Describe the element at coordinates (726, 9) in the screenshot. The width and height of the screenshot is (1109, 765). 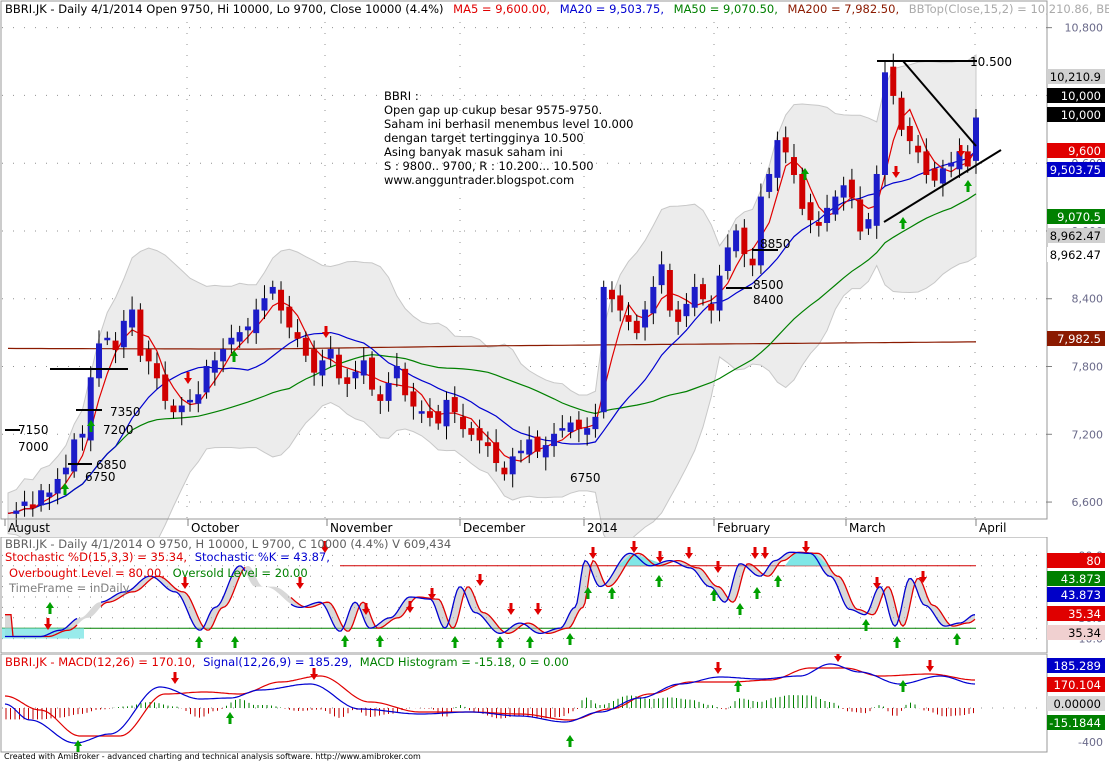
I see `header-ma50: MA50 = 9,070.50,` at that location.